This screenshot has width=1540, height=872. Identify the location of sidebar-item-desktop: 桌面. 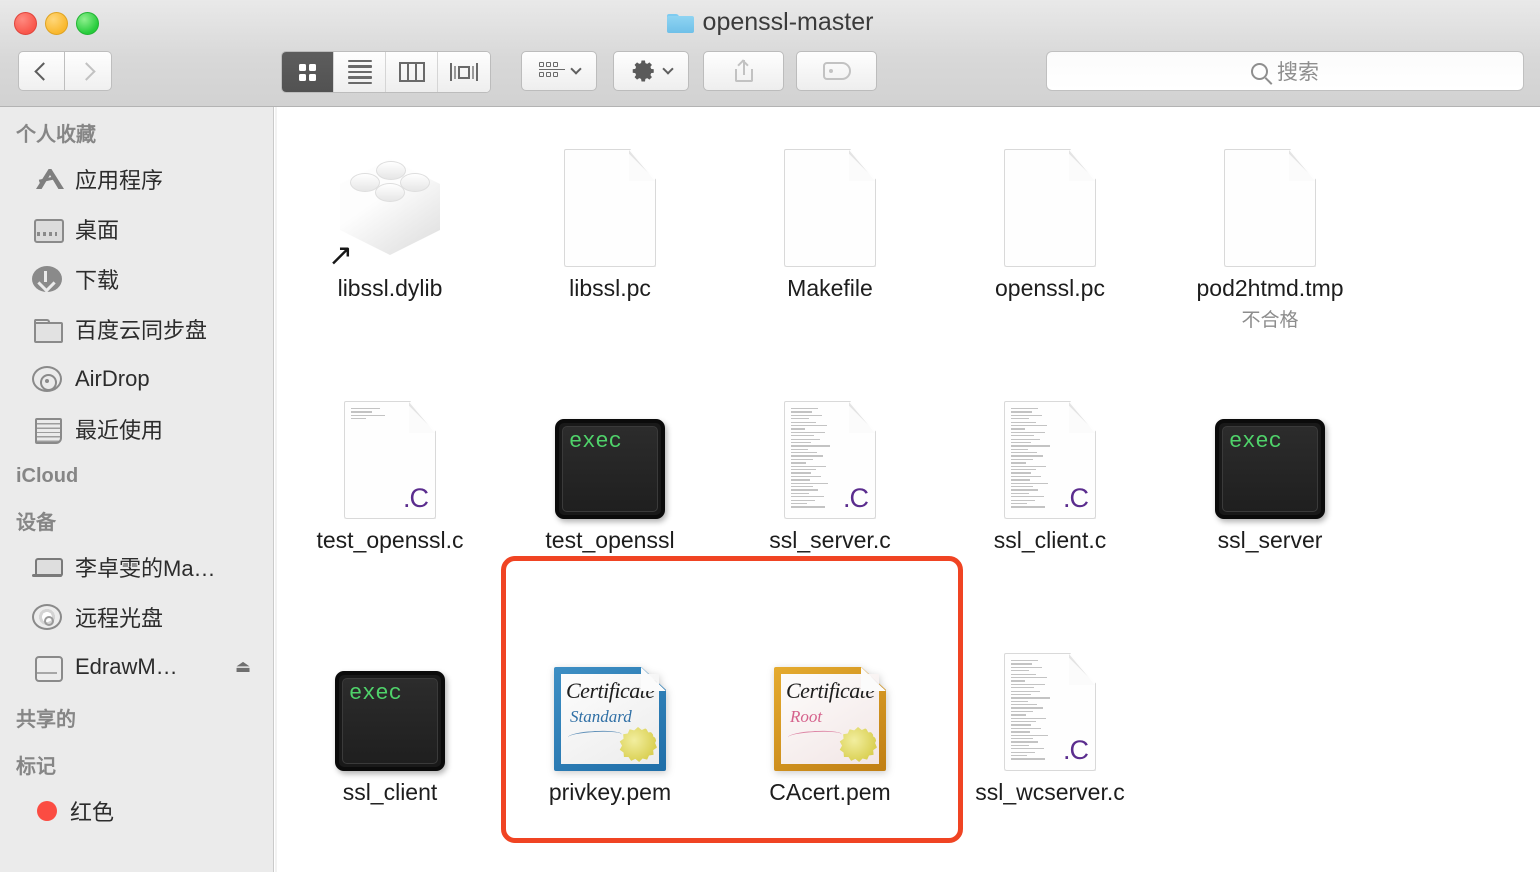
(136, 229).